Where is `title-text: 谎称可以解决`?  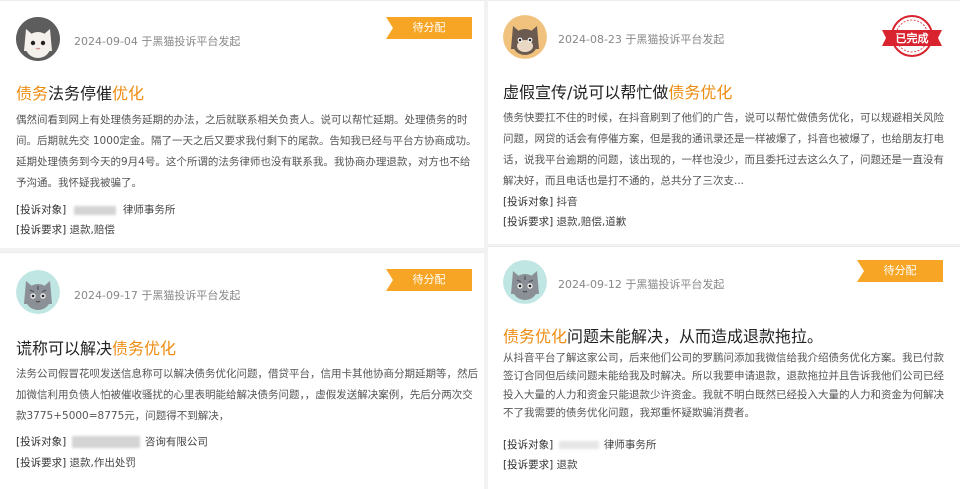 title-text: 谎称可以解决 is located at coordinates (64, 348).